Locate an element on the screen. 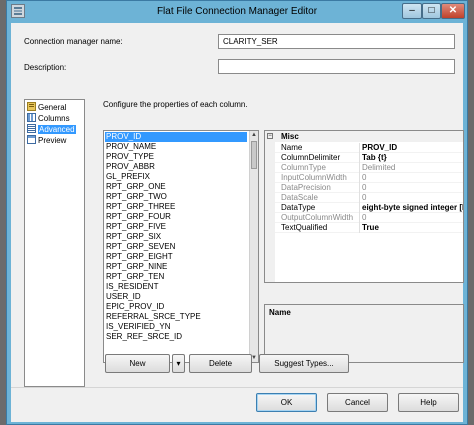  property-name: TextQualified is located at coordinates (304, 227).